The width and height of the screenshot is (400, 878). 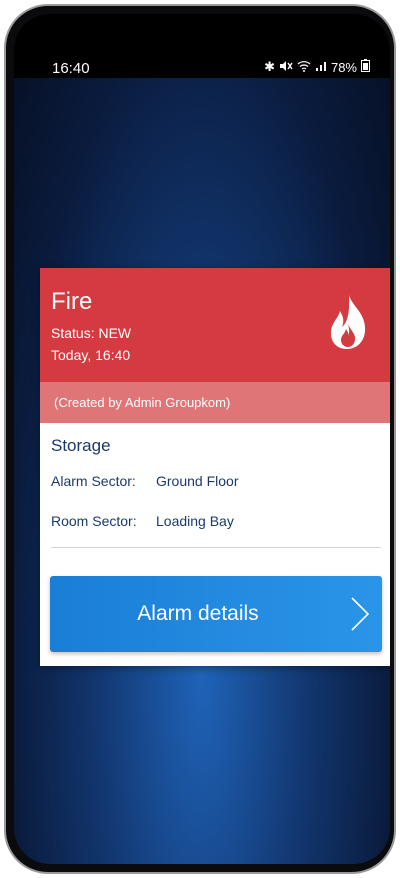 I want to click on alarm-location: Storage, so click(x=81, y=445).